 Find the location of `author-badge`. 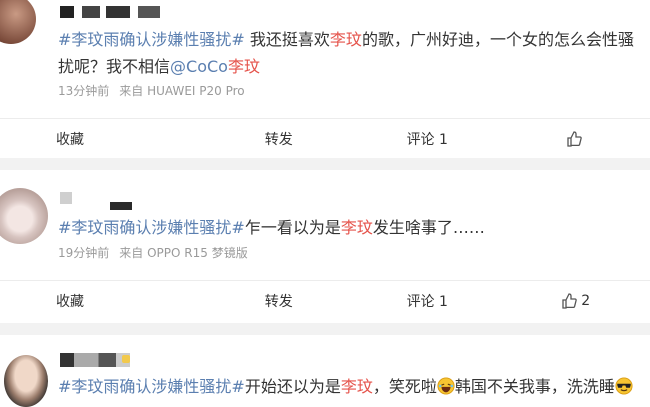

author-badge is located at coordinates (126, 359).